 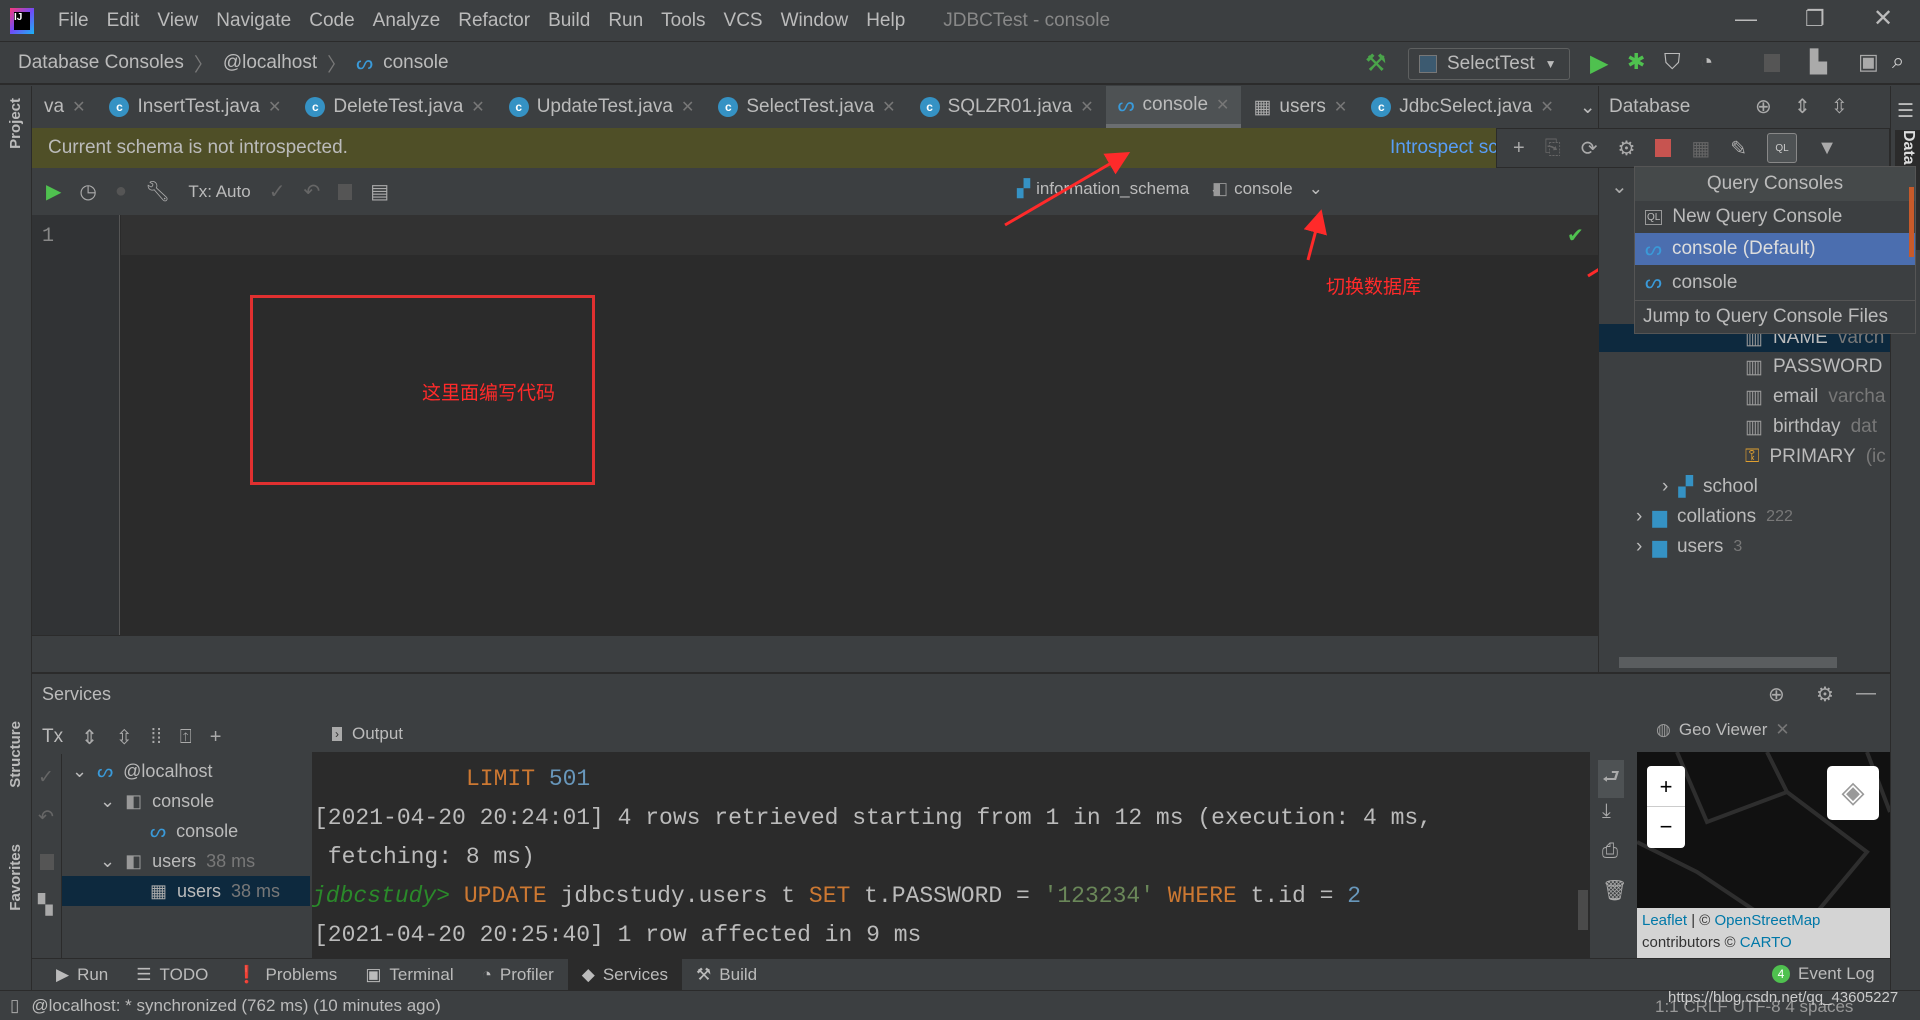 What do you see at coordinates (1611, 779) in the screenshot?
I see `soft-wrap-icon: ⮐` at bounding box center [1611, 779].